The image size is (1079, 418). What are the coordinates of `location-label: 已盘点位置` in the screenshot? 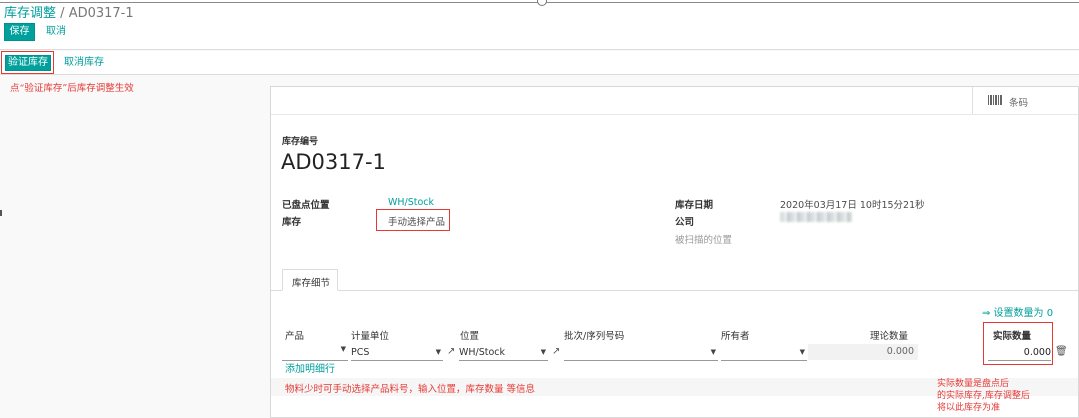 It's located at (306, 205).